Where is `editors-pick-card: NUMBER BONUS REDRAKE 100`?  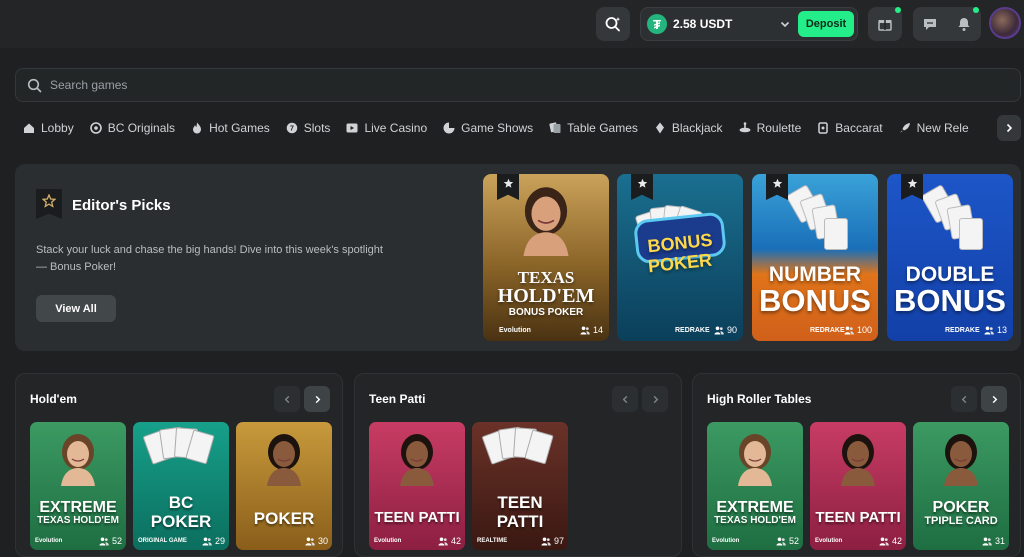 editors-pick-card: NUMBER BONUS REDRAKE 100 is located at coordinates (815, 257).